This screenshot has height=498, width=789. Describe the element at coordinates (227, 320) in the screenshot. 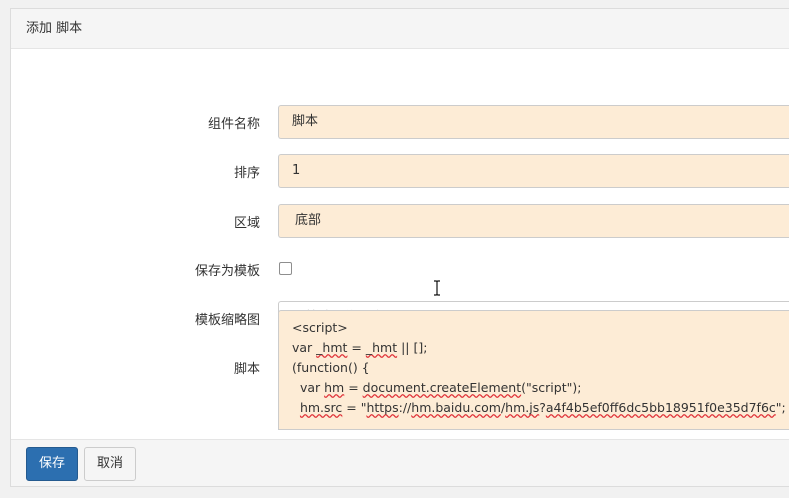

I see `template-thumbnail-label: 模板缩略图` at that location.